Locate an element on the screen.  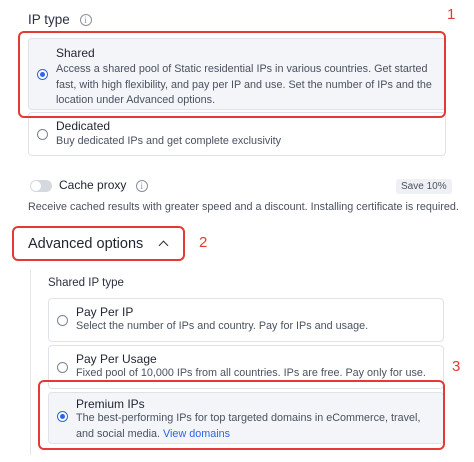
cache-proxy-toggle is located at coordinates (41, 186).